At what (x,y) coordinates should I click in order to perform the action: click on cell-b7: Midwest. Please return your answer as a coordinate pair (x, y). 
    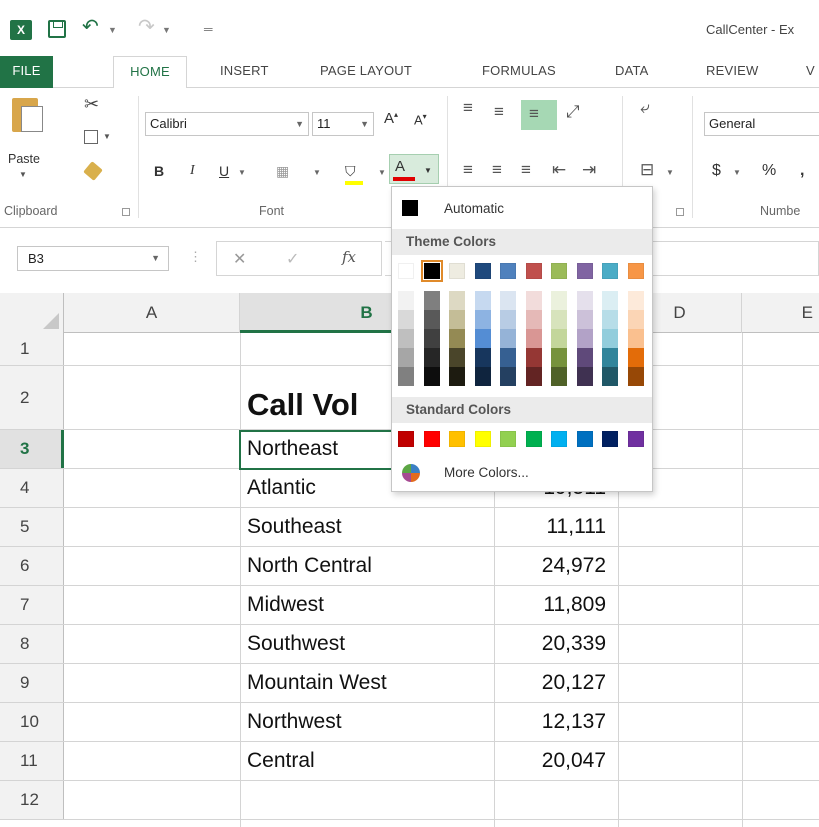
    Looking at the image, I should click on (285, 605).